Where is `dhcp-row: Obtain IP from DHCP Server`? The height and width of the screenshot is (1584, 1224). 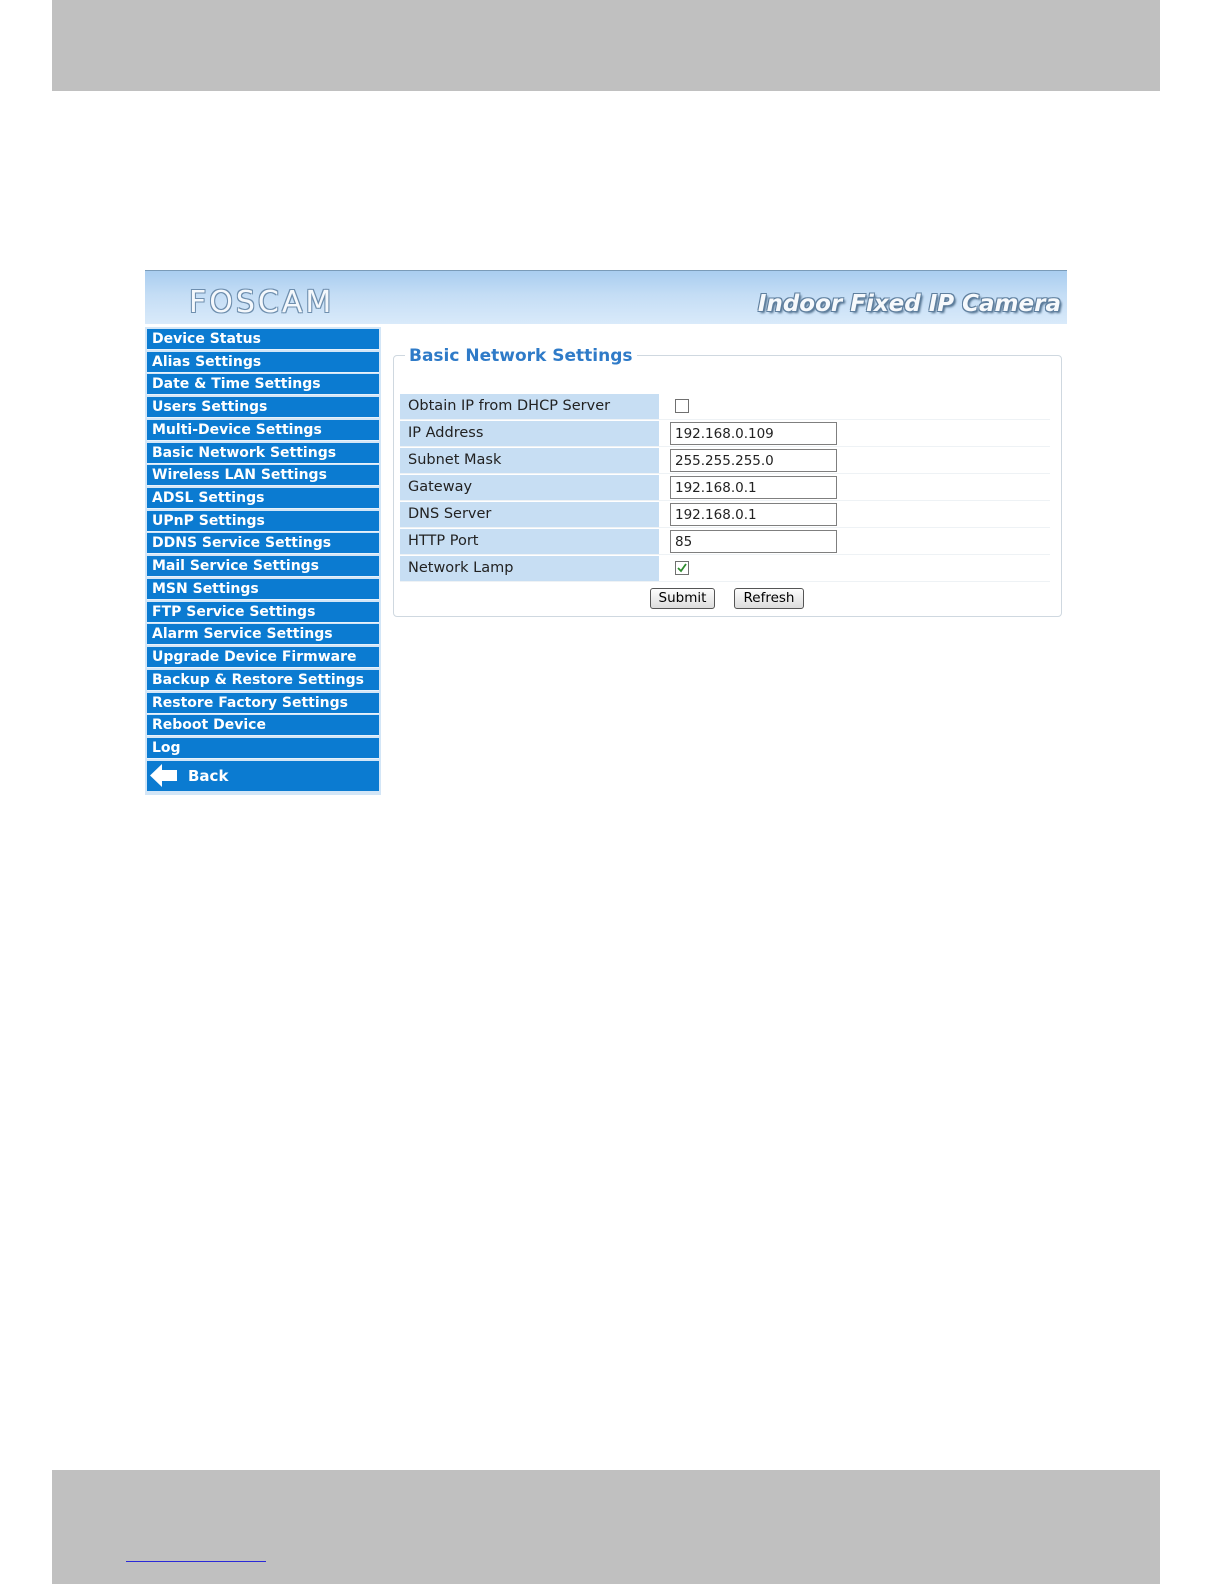 dhcp-row: Obtain IP from DHCP Server is located at coordinates (725, 407).